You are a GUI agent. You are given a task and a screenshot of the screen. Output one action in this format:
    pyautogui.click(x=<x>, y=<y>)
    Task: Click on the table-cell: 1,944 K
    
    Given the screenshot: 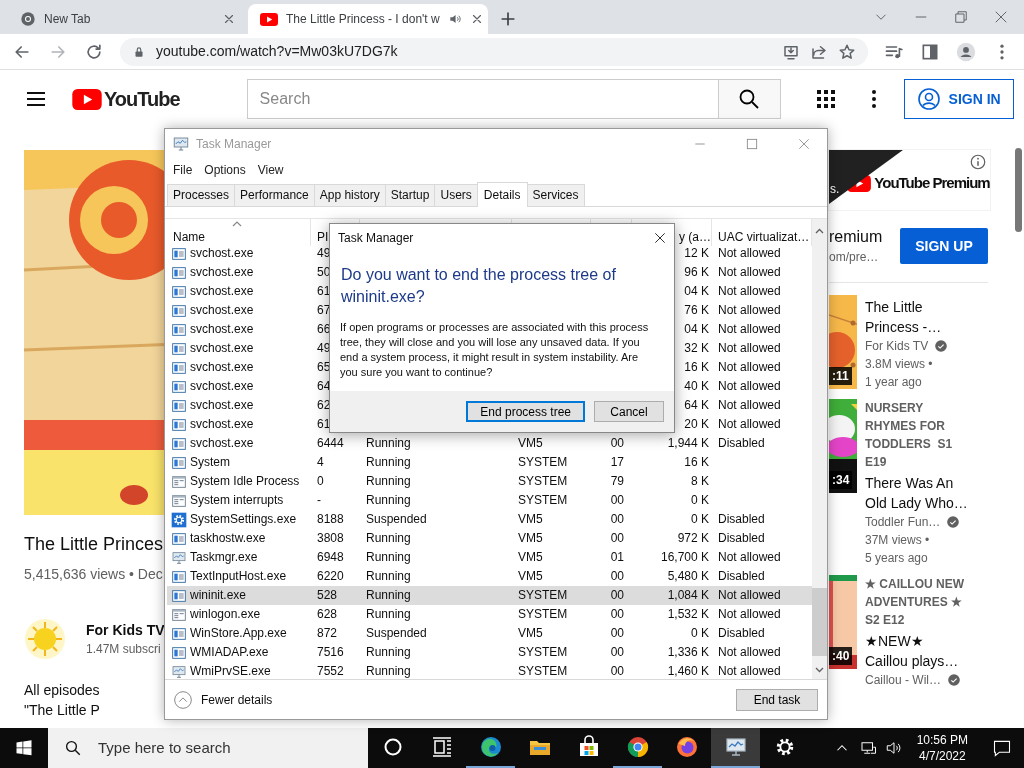 What is the action you would take?
    pyautogui.click(x=688, y=443)
    